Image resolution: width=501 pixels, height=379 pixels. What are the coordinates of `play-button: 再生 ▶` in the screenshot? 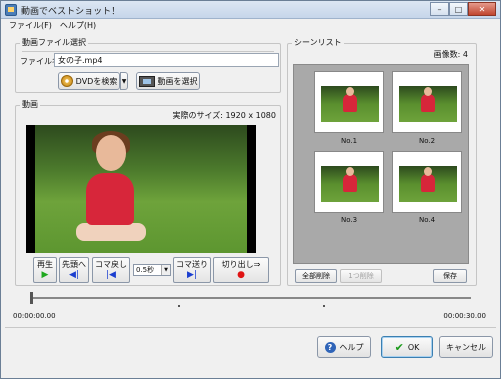 It's located at (45, 270).